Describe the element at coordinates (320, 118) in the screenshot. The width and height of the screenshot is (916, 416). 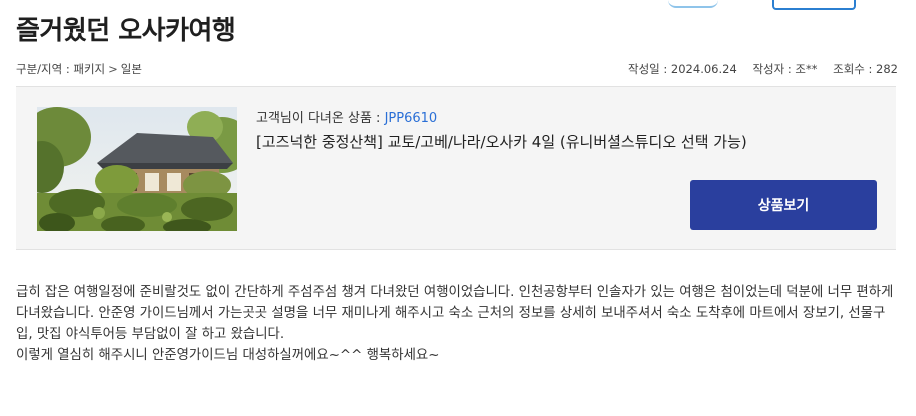
I see `visited-label: 고객님이 다녀온 상품 :` at that location.